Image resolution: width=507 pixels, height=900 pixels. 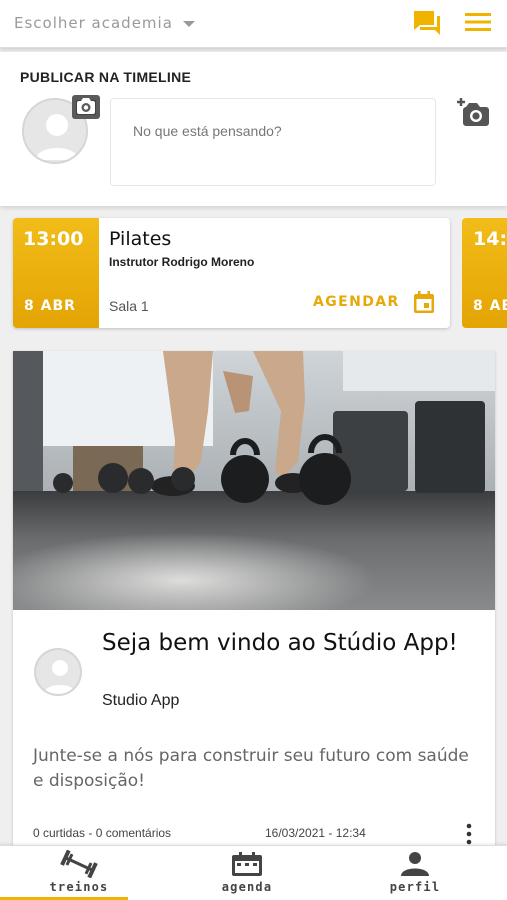 I want to click on class-time-block: 13:00 8 ABR, so click(x=56, y=273).